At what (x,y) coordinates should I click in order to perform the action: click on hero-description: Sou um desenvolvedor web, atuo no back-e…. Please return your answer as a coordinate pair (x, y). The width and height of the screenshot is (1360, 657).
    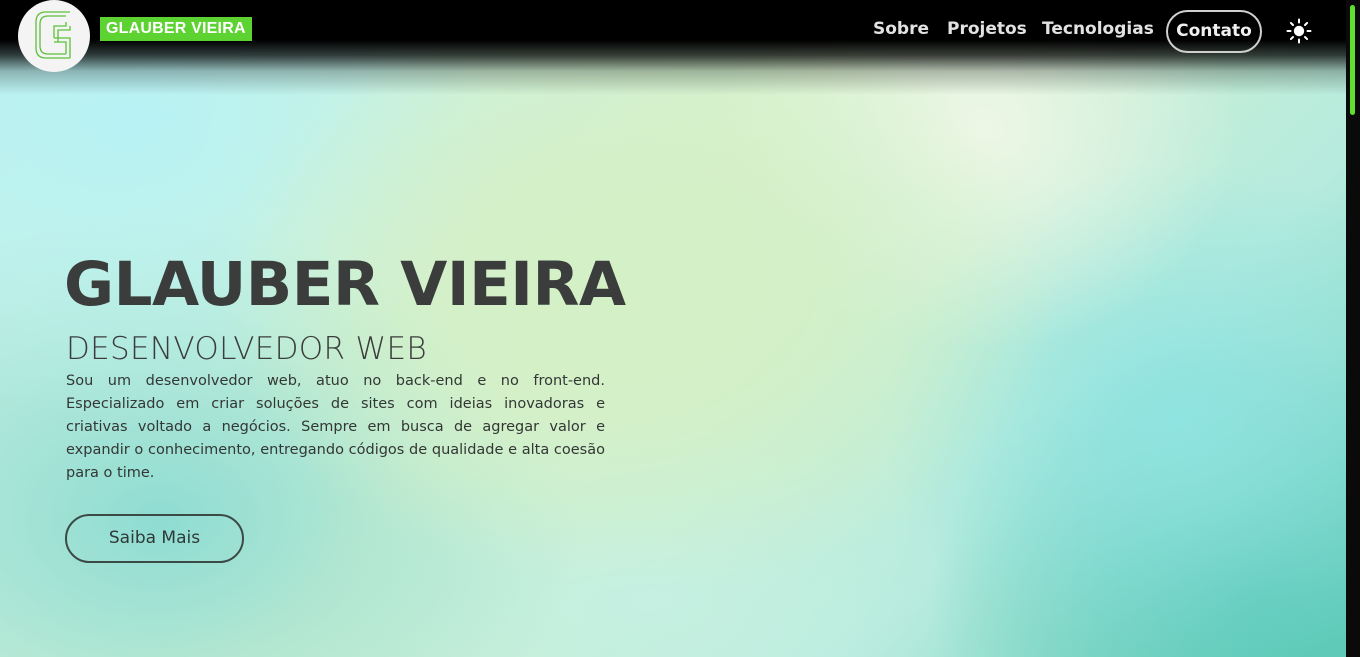
    Looking at the image, I should click on (335, 427).